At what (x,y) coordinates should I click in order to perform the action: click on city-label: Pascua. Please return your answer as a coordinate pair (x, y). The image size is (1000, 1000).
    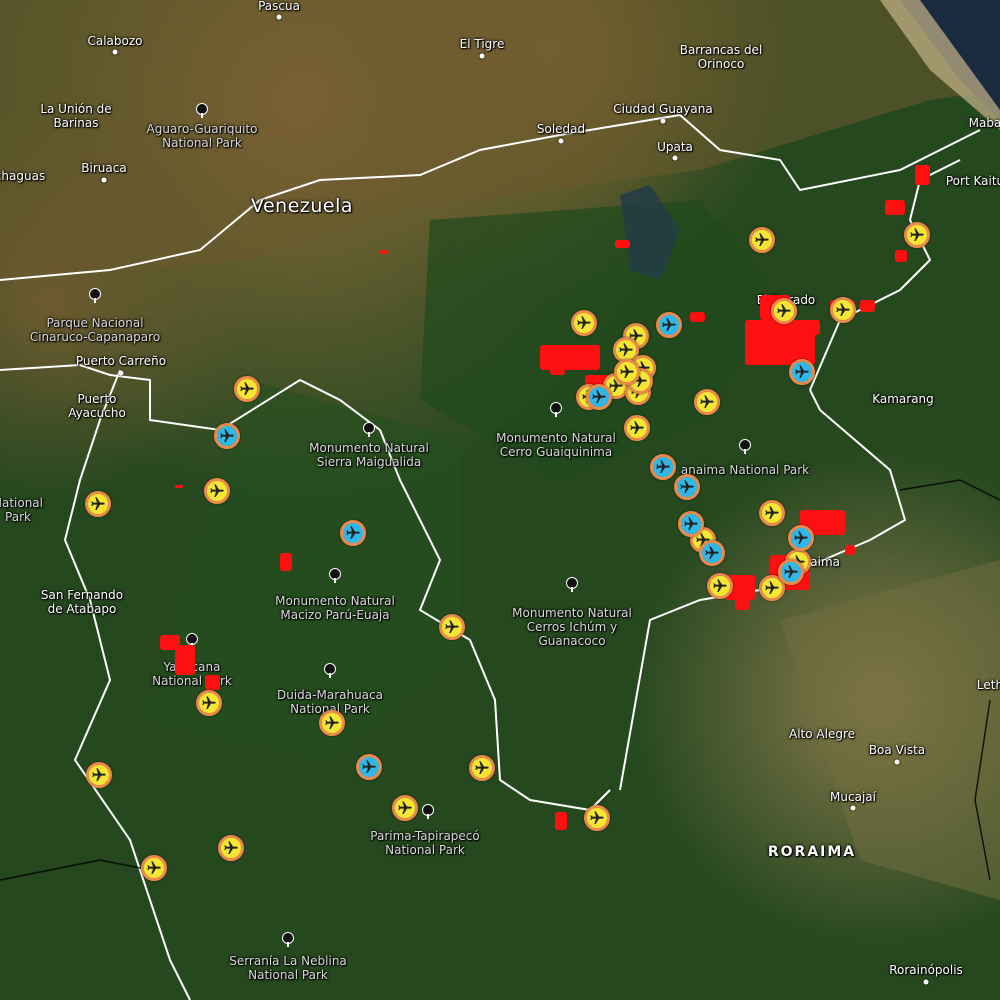
    Looking at the image, I should click on (279, 6).